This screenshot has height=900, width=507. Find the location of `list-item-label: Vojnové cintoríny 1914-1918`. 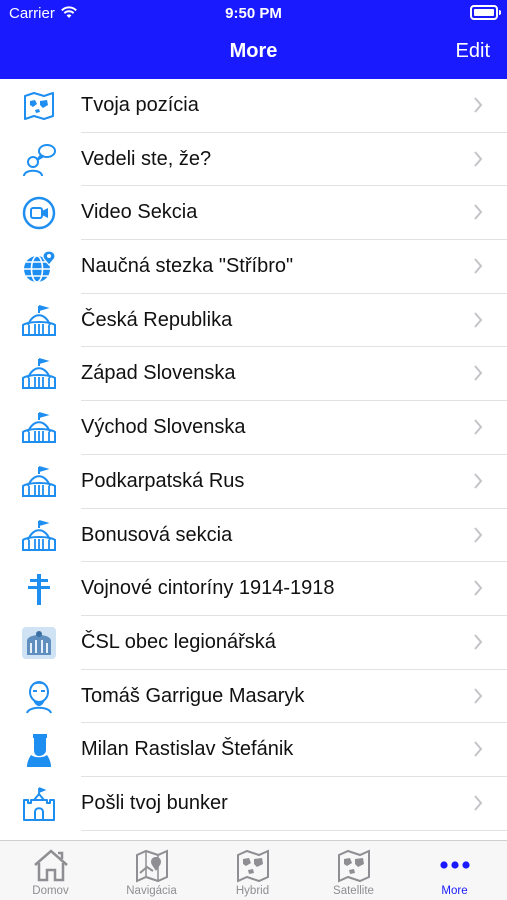

list-item-label: Vojnové cintoríny 1914-1918 is located at coordinates (208, 588).